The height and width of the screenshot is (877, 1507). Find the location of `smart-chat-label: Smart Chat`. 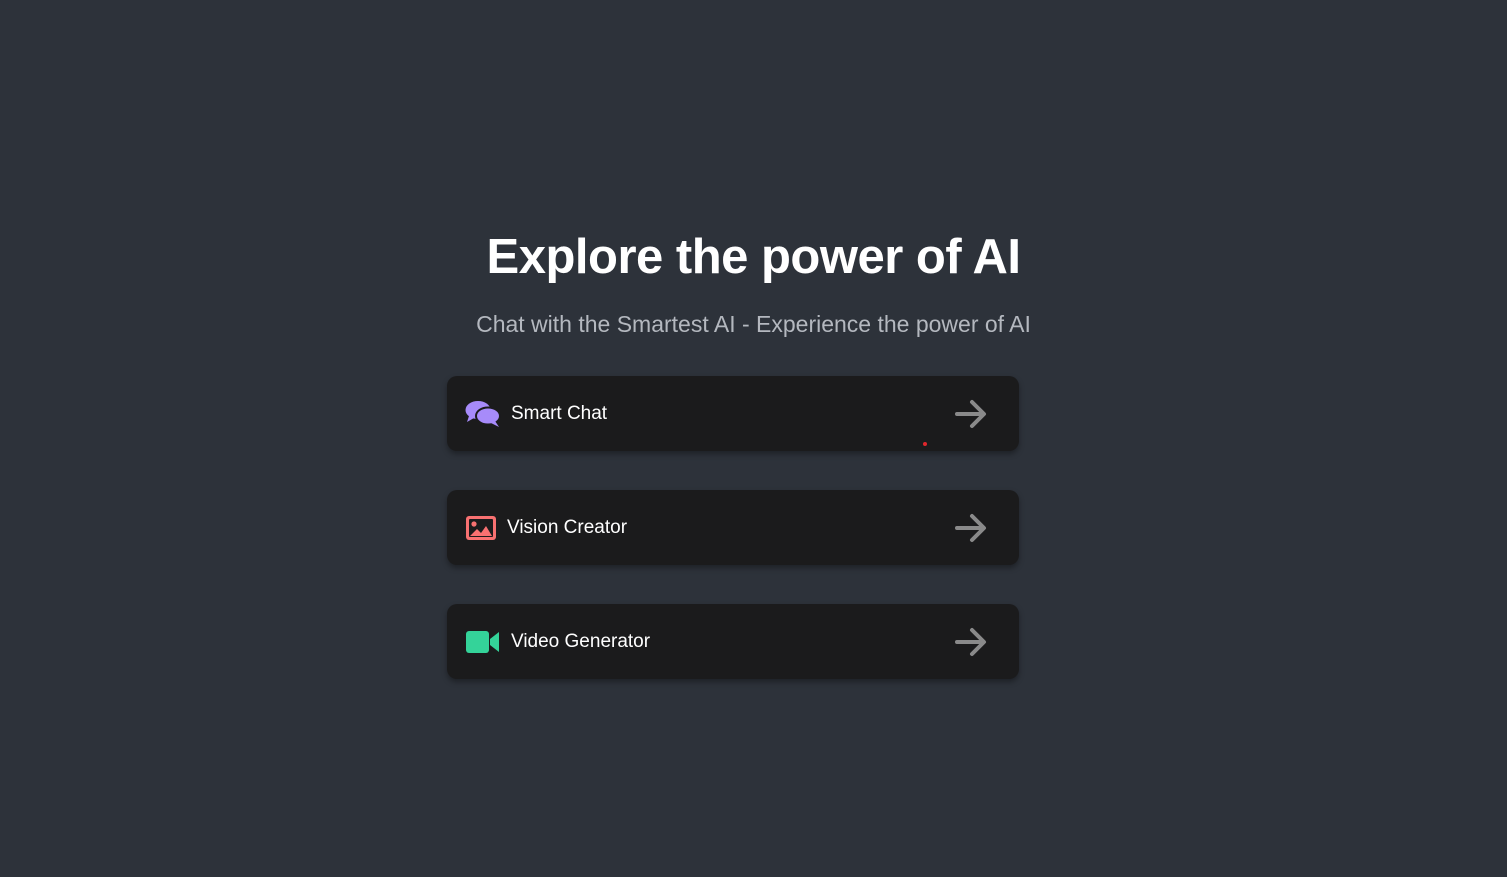

smart-chat-label: Smart Chat is located at coordinates (559, 413).